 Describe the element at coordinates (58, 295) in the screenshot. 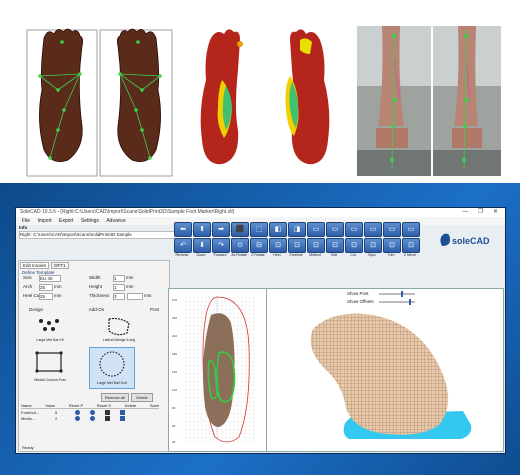

I see `heelcup-unit: mm` at that location.